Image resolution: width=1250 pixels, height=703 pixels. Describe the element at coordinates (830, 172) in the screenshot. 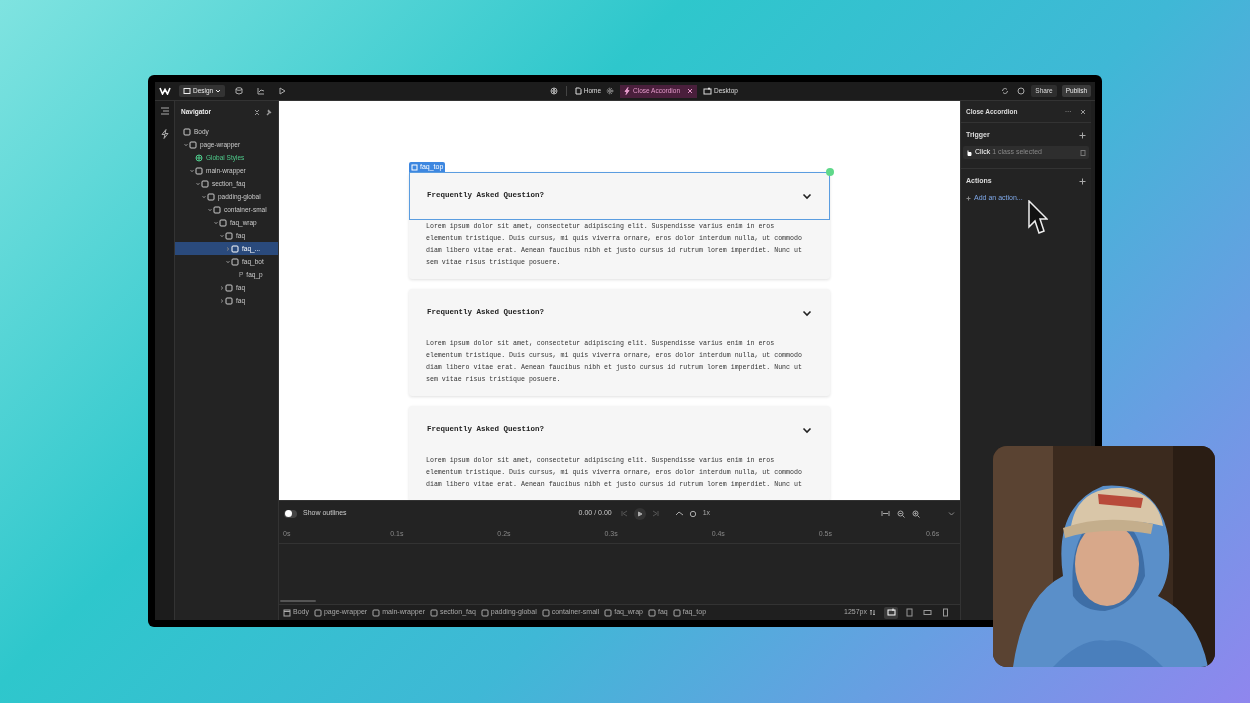

I see `add-handle` at that location.